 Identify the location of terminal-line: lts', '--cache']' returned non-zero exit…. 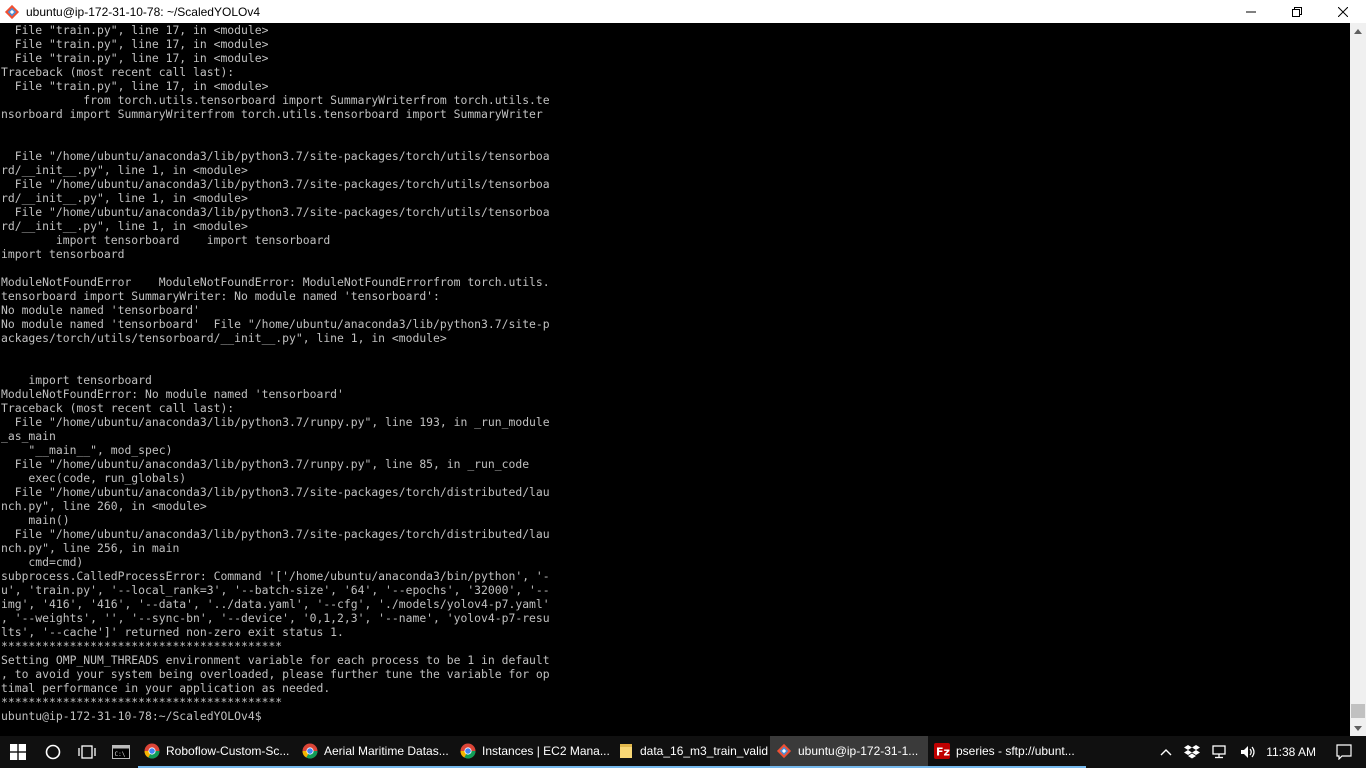
(172, 632).